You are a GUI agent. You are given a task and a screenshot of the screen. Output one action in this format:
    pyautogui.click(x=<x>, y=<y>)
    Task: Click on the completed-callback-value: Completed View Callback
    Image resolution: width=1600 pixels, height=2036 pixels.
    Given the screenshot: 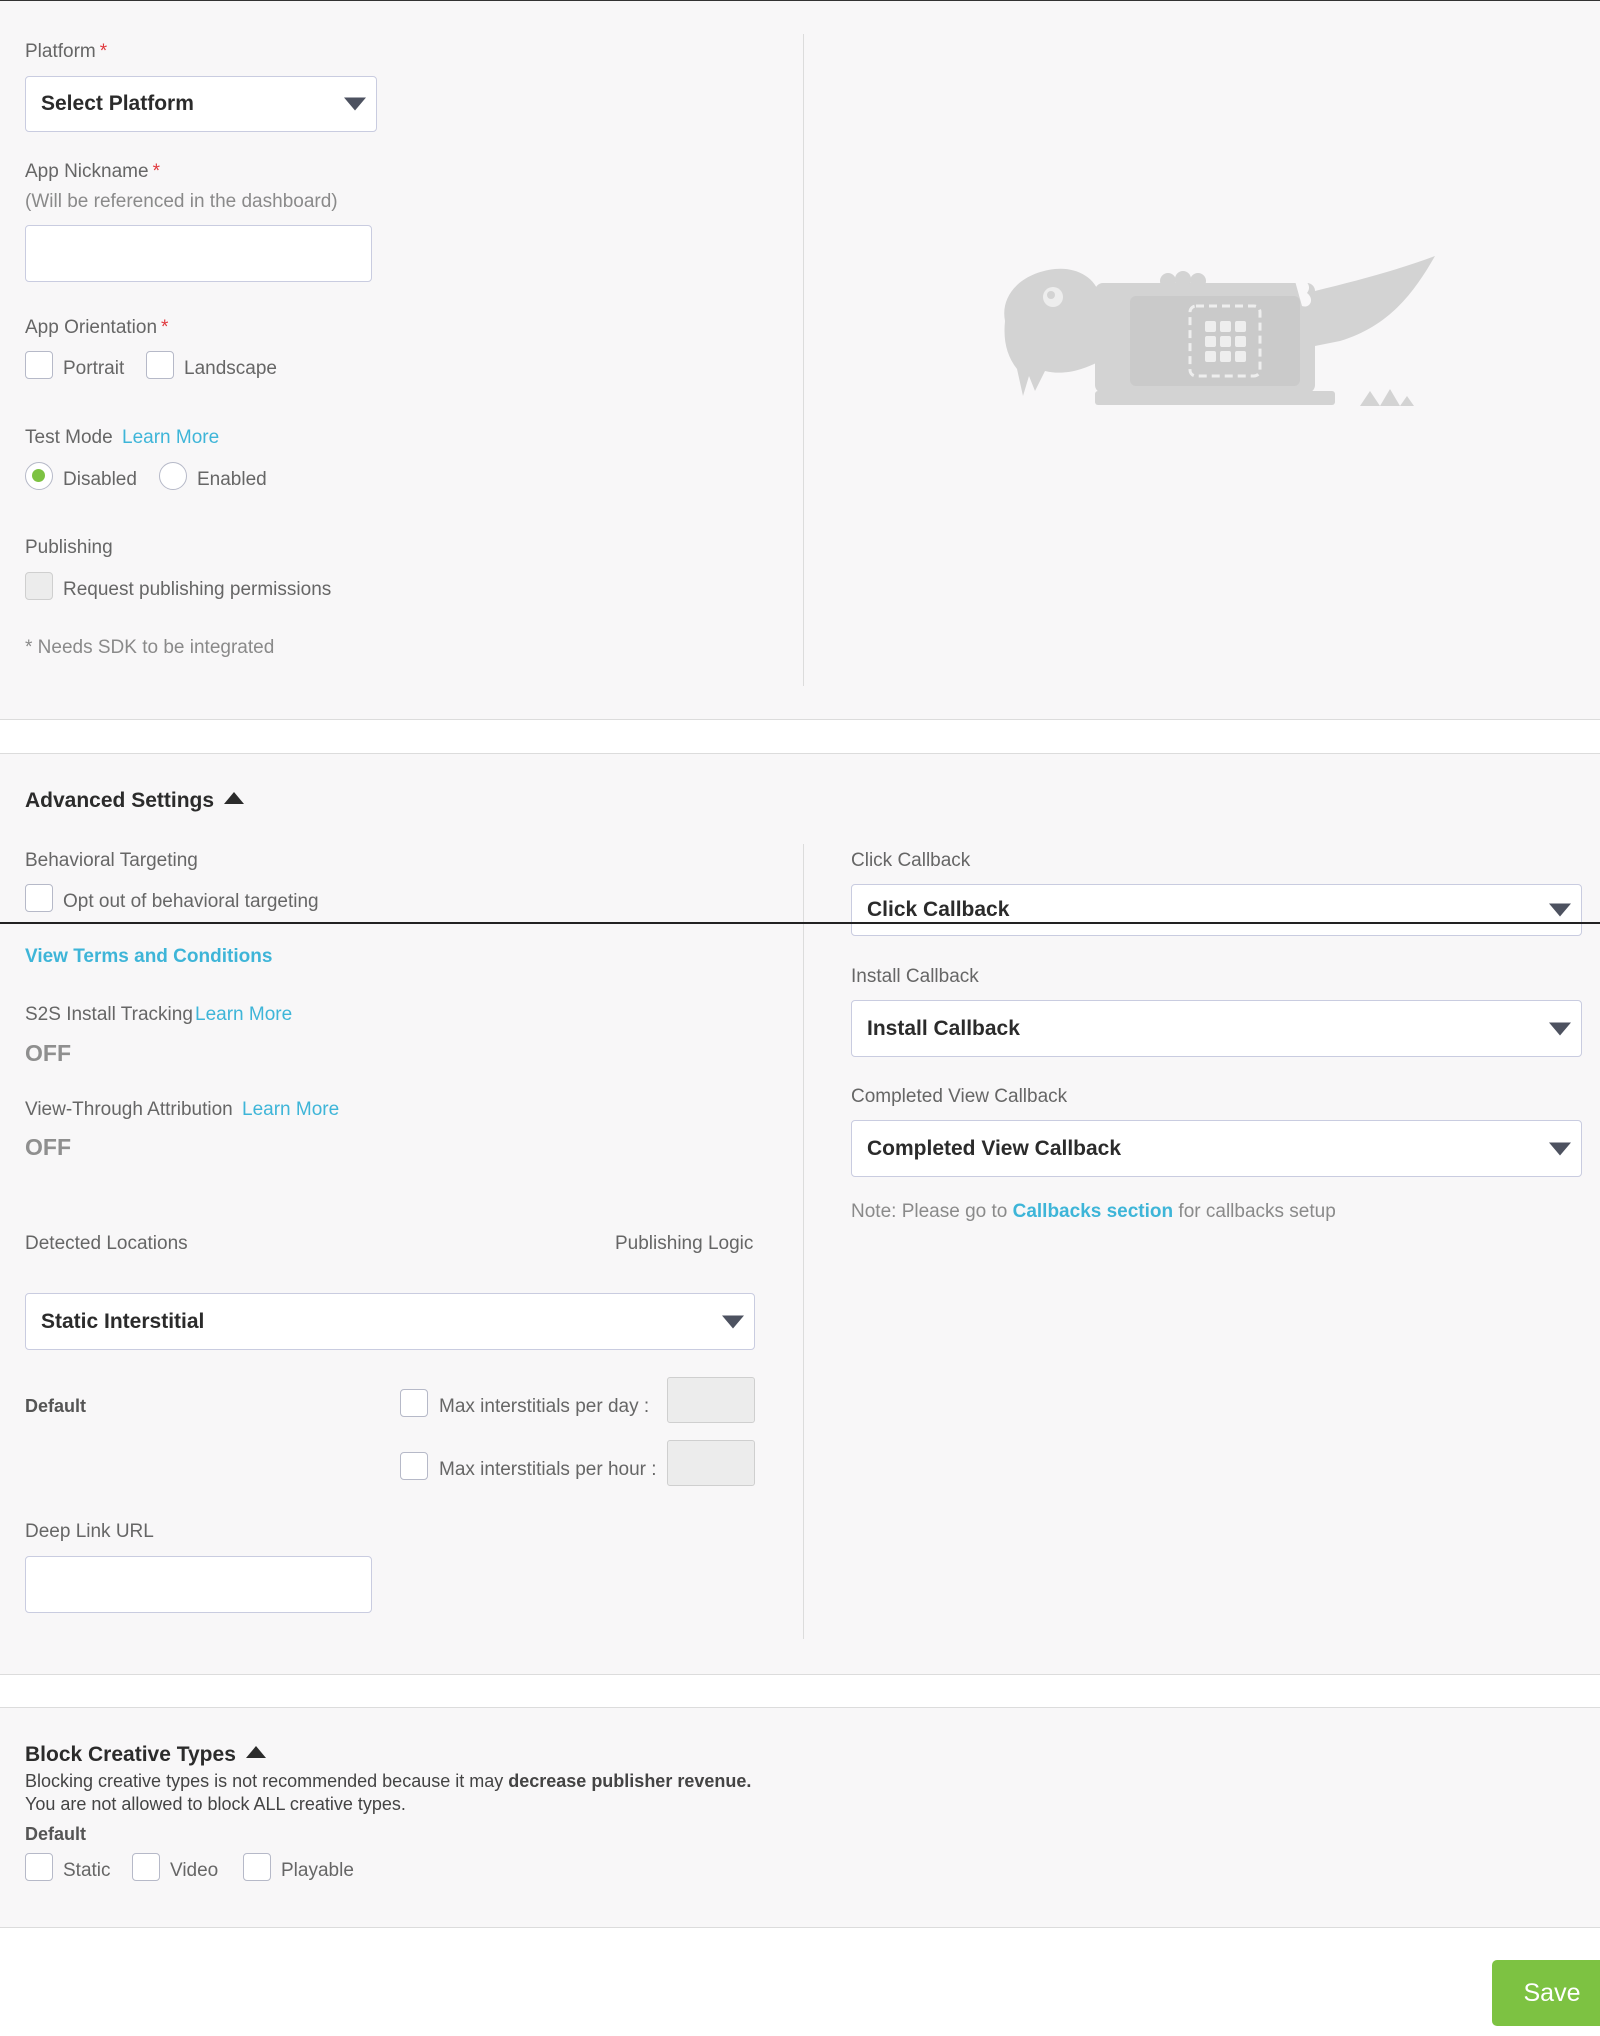 What is the action you would take?
    pyautogui.click(x=994, y=1148)
    